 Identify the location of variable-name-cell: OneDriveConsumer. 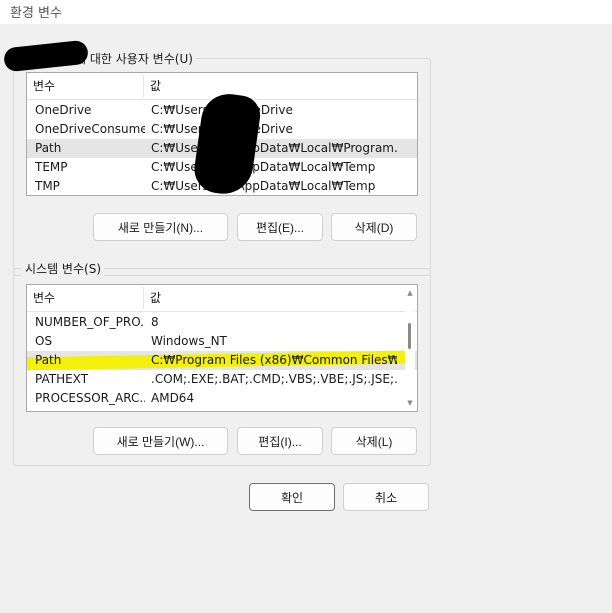
(90, 129).